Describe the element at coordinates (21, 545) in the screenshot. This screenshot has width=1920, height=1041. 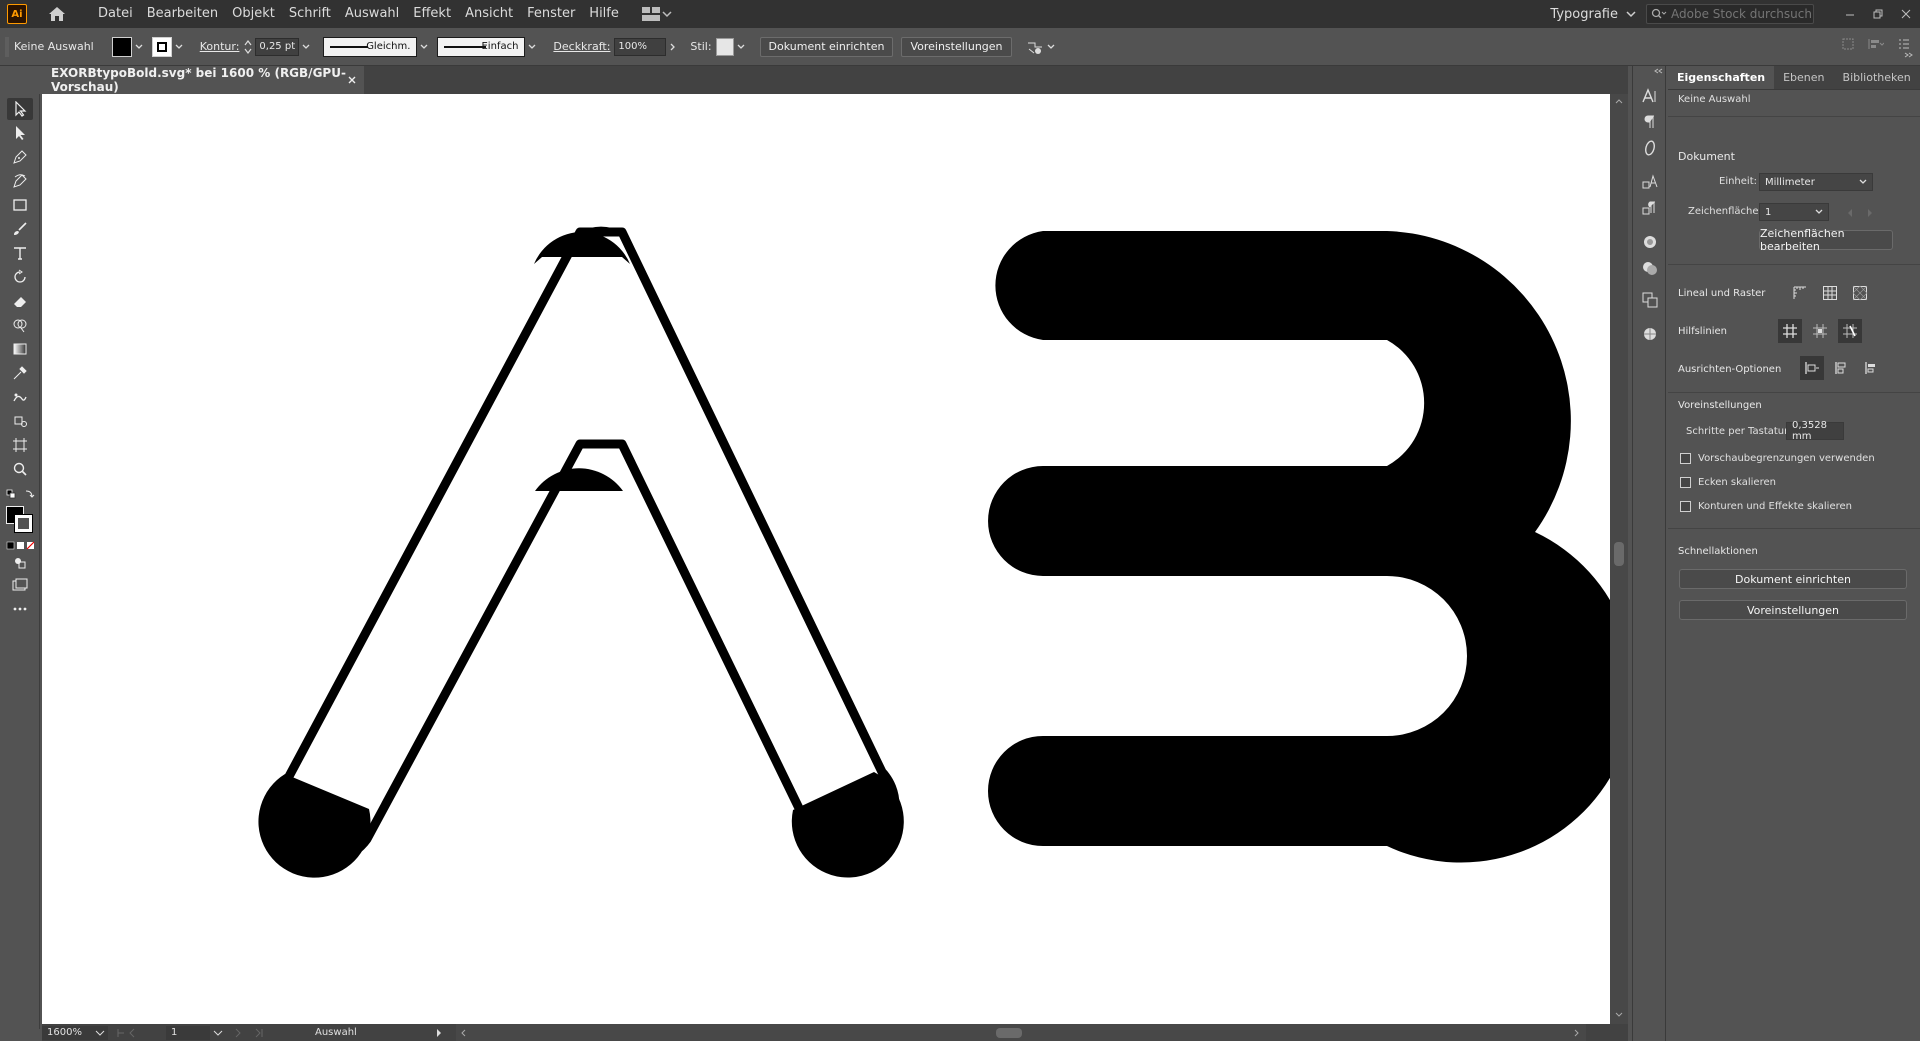
I see `color-mode-buttons` at that location.